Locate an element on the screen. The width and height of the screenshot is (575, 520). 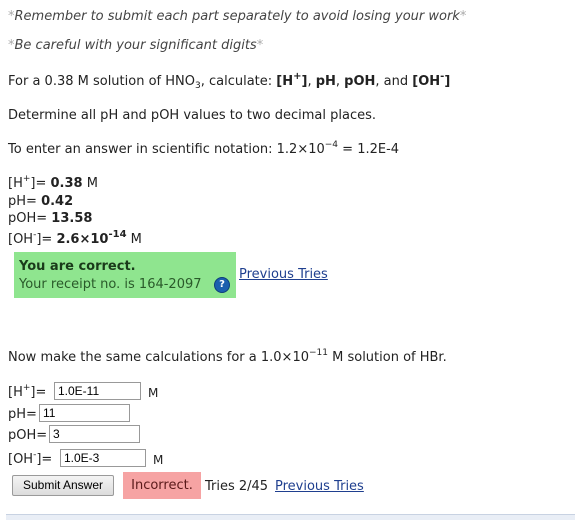
correct-message: You are correct. is located at coordinates (77, 266).